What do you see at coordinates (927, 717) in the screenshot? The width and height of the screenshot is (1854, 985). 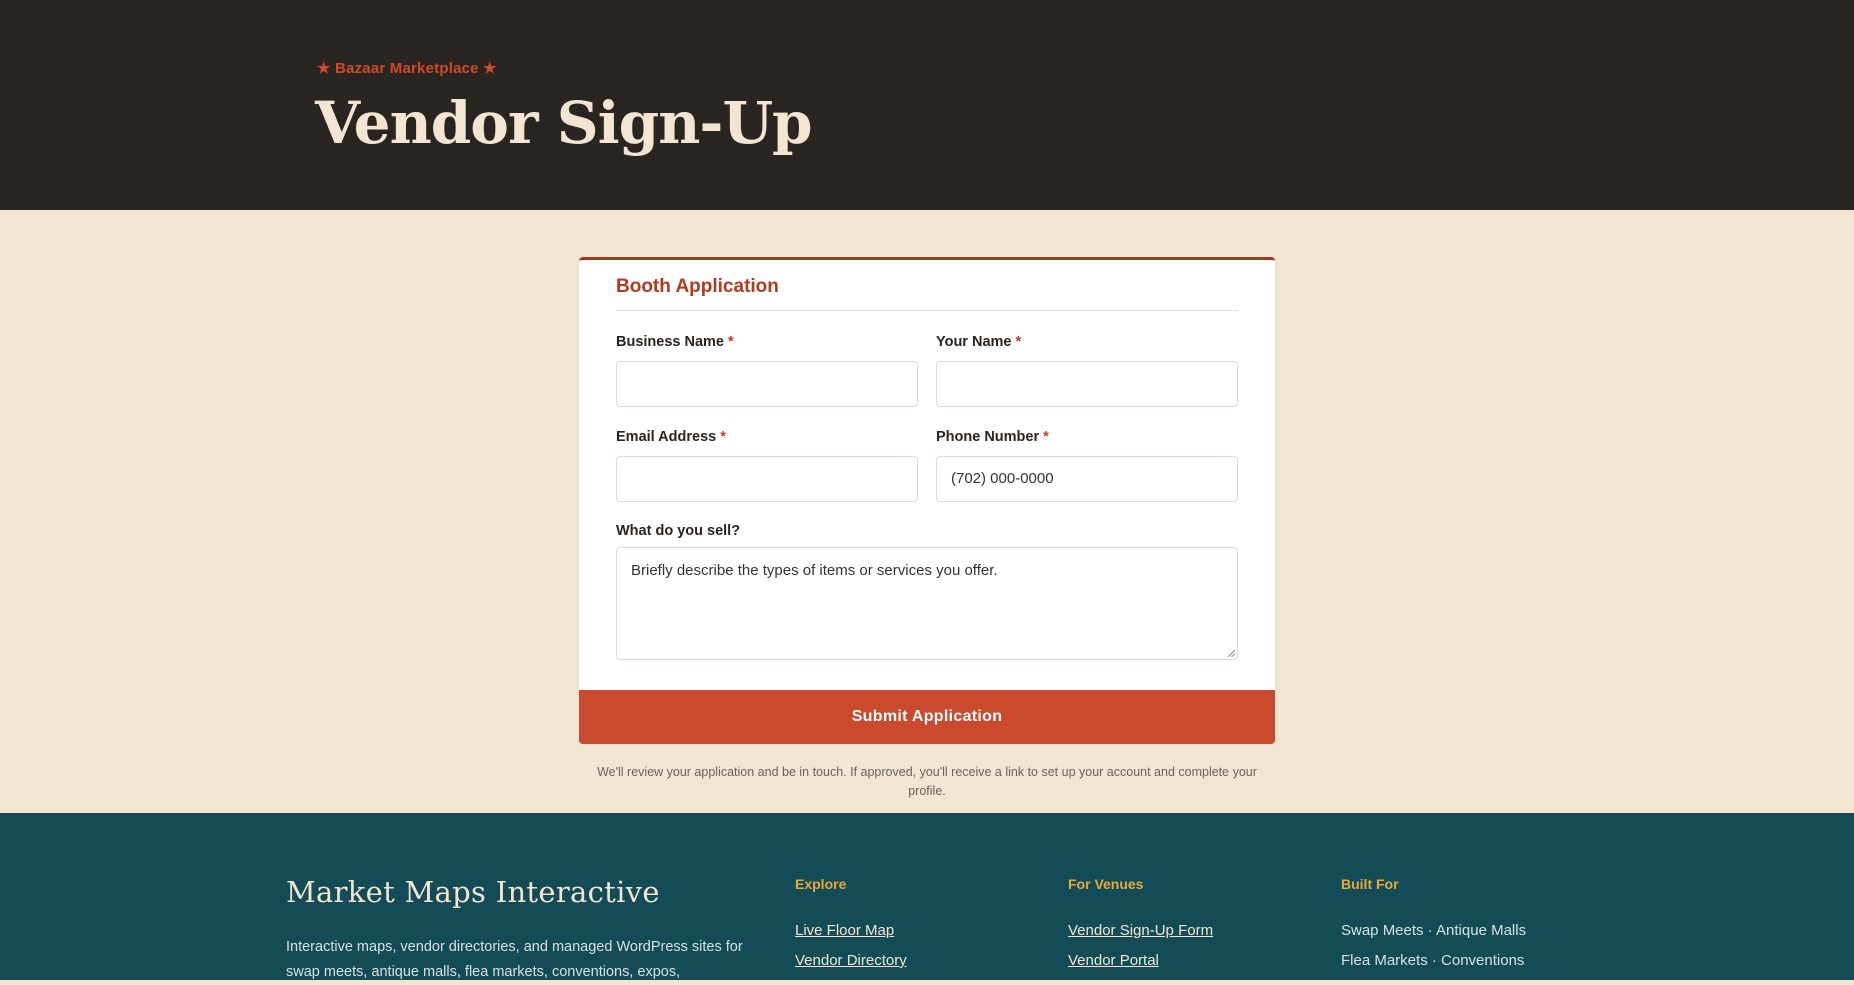 I see `submit-application-button: Submit Application` at bounding box center [927, 717].